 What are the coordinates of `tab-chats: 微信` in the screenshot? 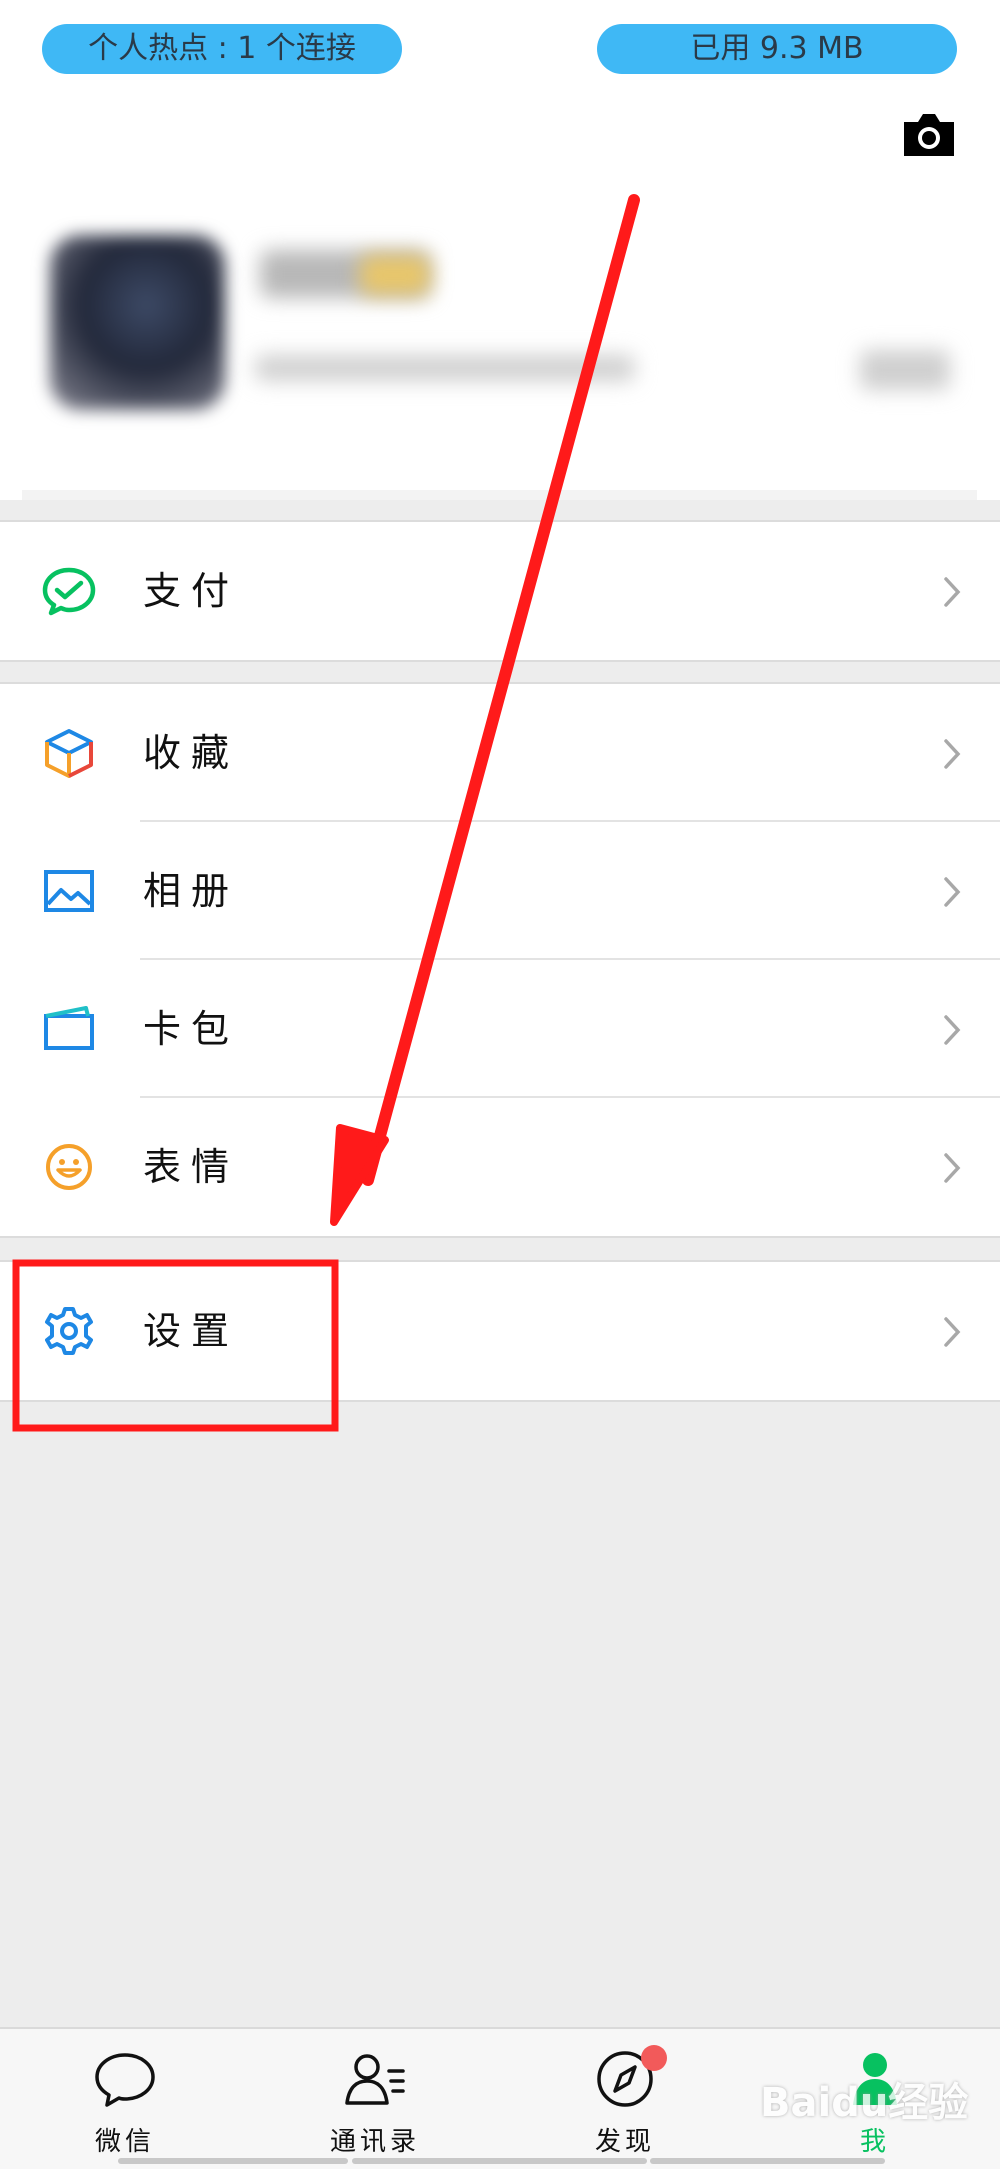 It's located at (125, 2099).